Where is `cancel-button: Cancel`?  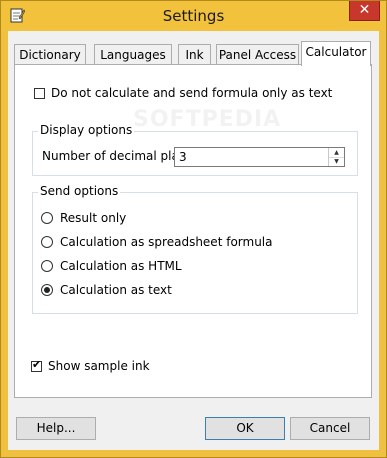
cancel-button: Cancel is located at coordinates (330, 428).